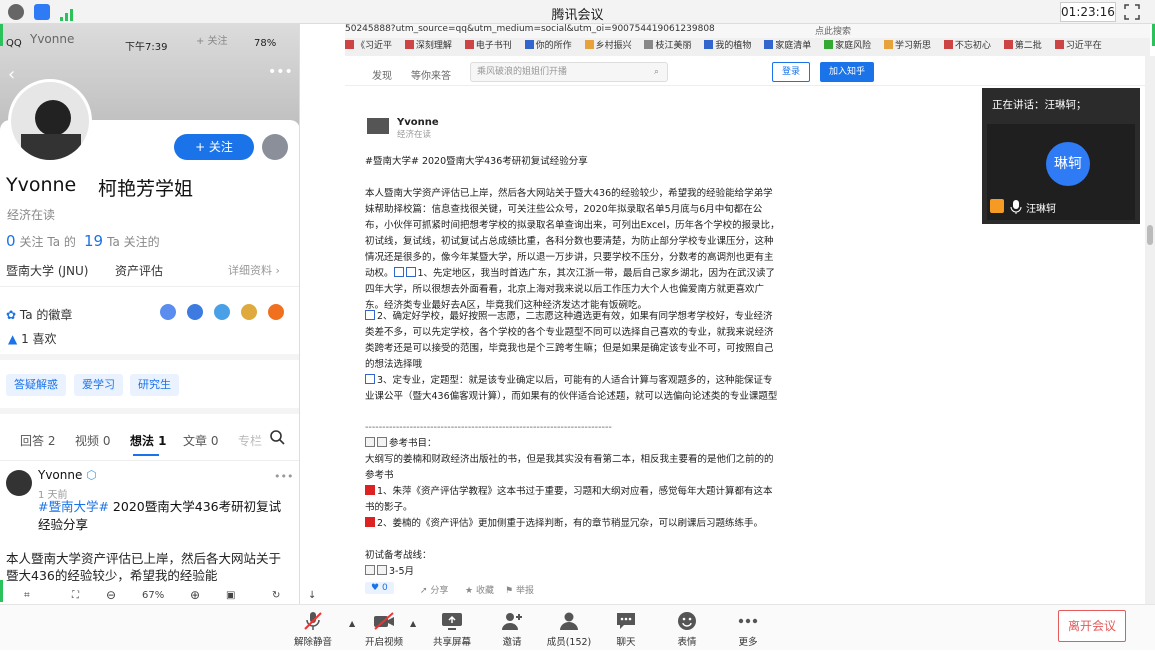  I want to click on tab-videos: 视频 0, so click(92, 440).